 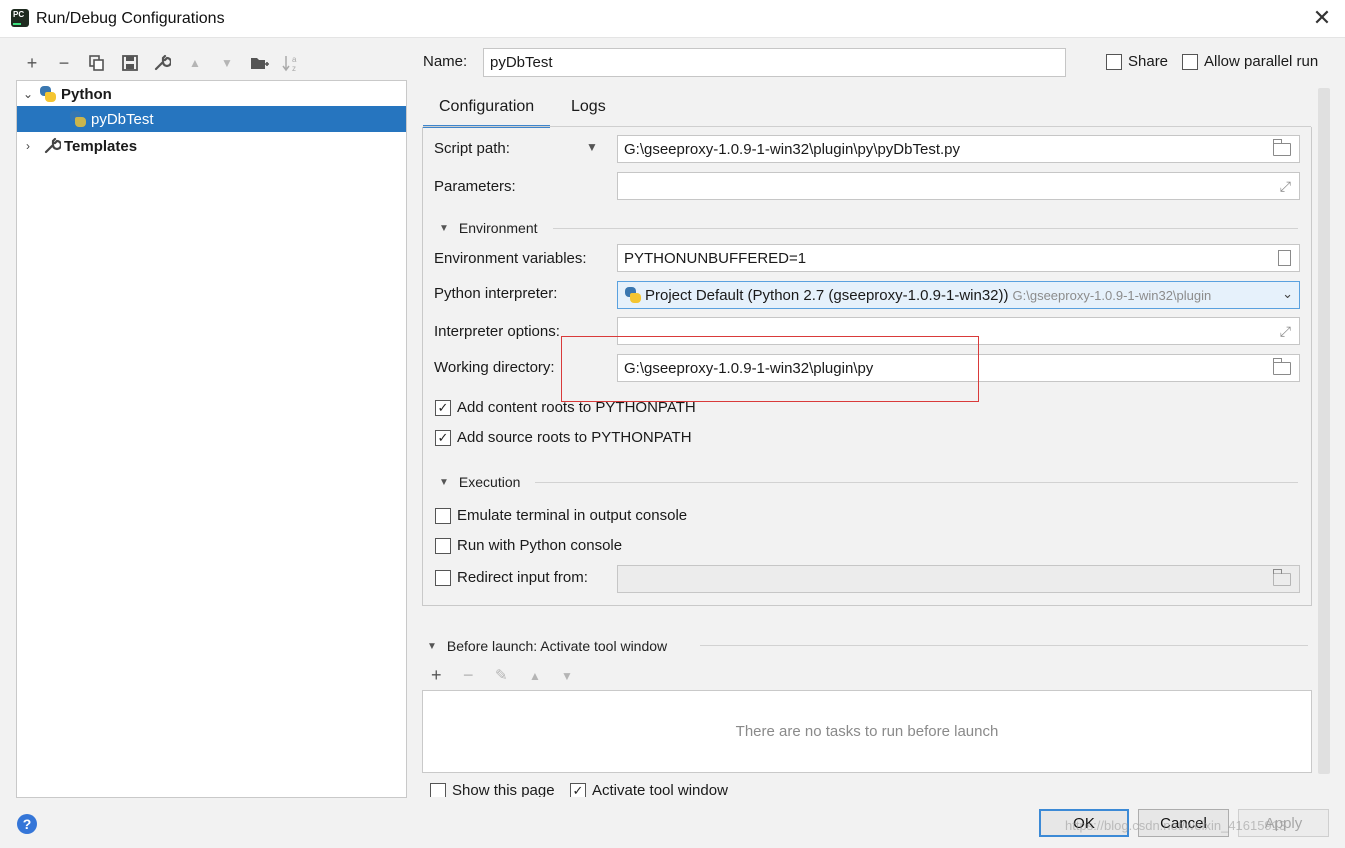 What do you see at coordinates (211, 146) in the screenshot?
I see `tree-item-templates: › Templates` at bounding box center [211, 146].